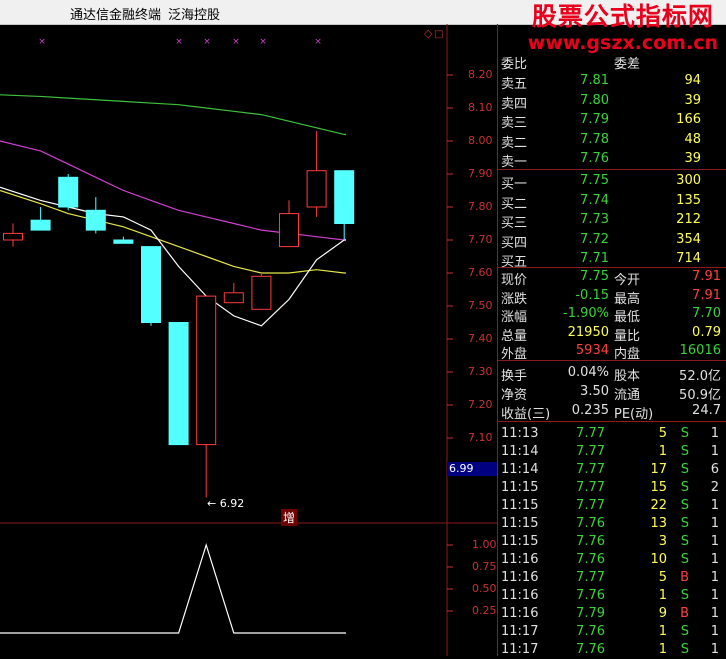  I want to click on fundamental-label: 净资, so click(514, 395).